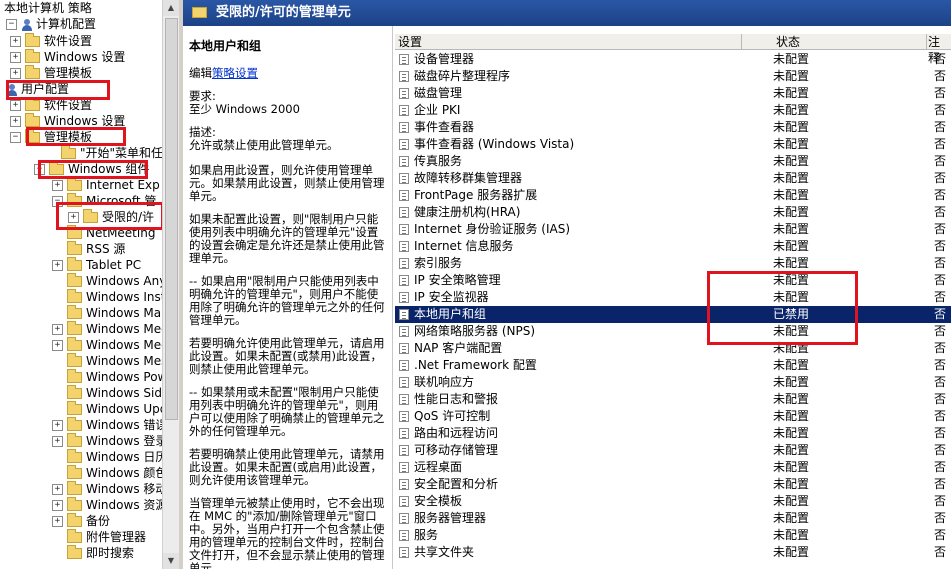 The height and width of the screenshot is (569, 951). What do you see at coordinates (673, 501) in the screenshot?
I see `list-row: 安全模板 未配置 否` at bounding box center [673, 501].